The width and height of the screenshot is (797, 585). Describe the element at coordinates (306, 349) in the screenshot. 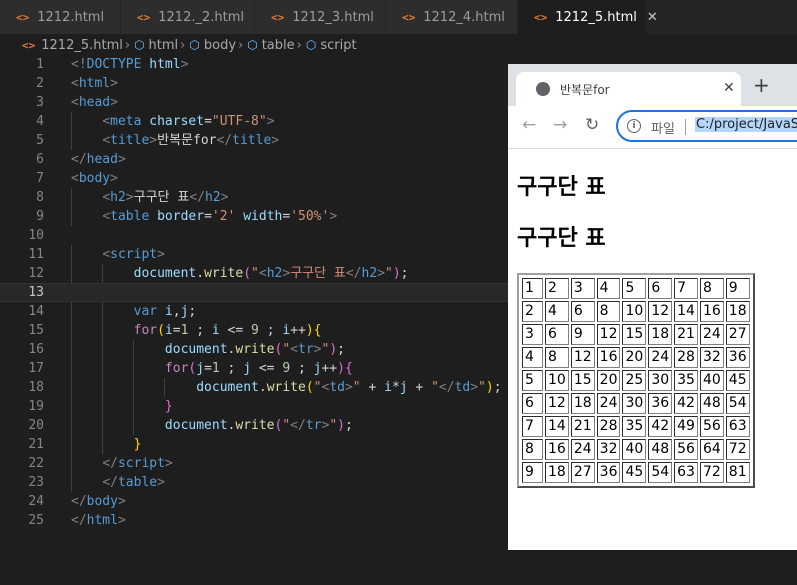

I see `code-token: tr` at that location.